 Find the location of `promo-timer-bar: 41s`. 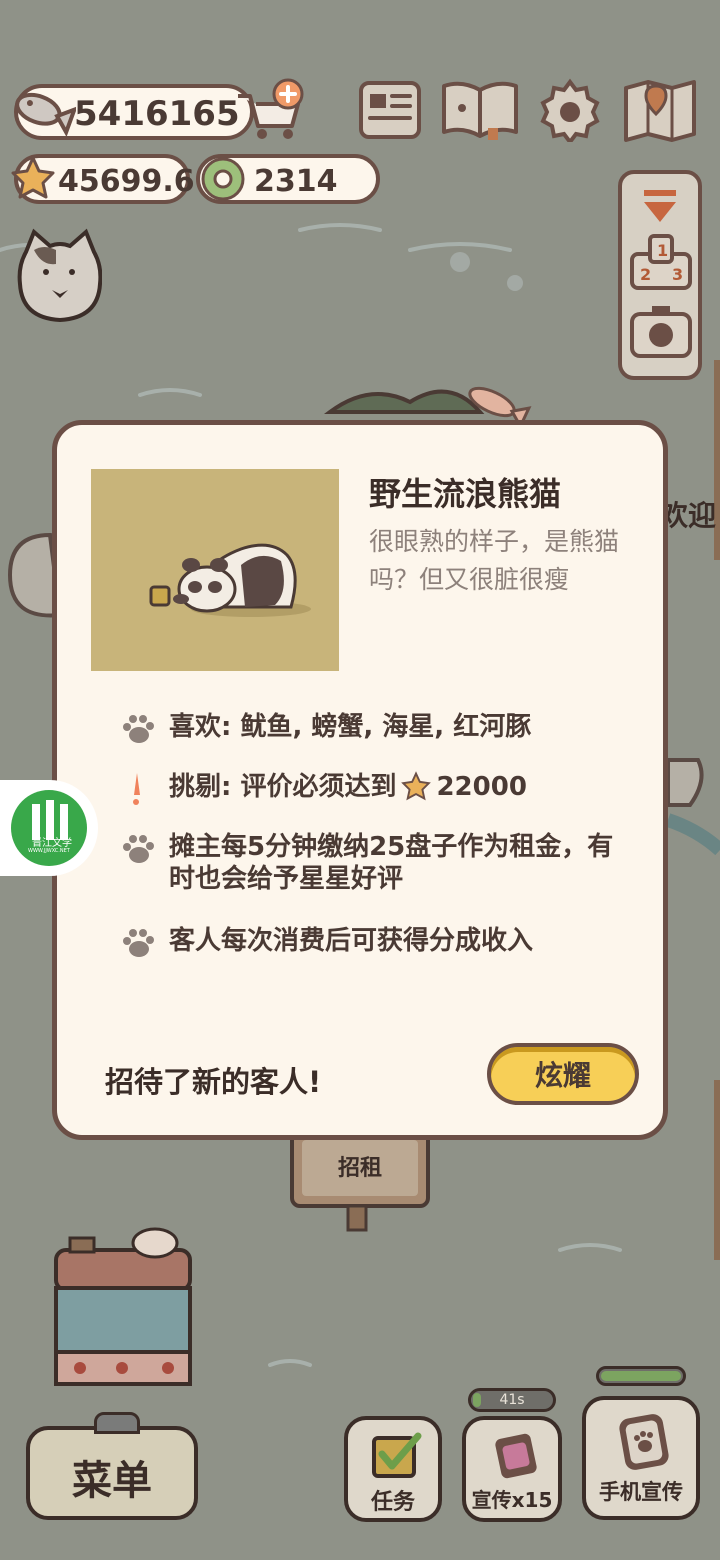

promo-timer-bar: 41s is located at coordinates (512, 1400).